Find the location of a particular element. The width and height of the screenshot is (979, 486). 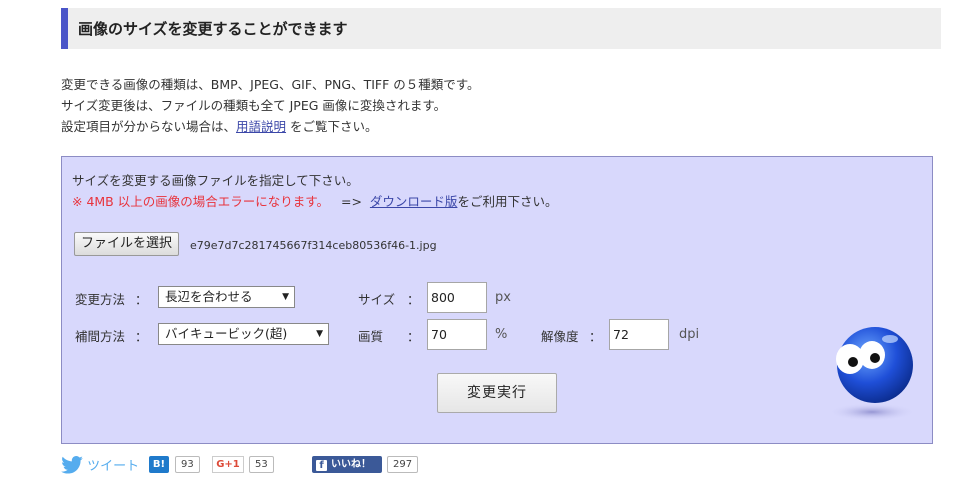

method-label: 変更方法 is located at coordinates (100, 299).